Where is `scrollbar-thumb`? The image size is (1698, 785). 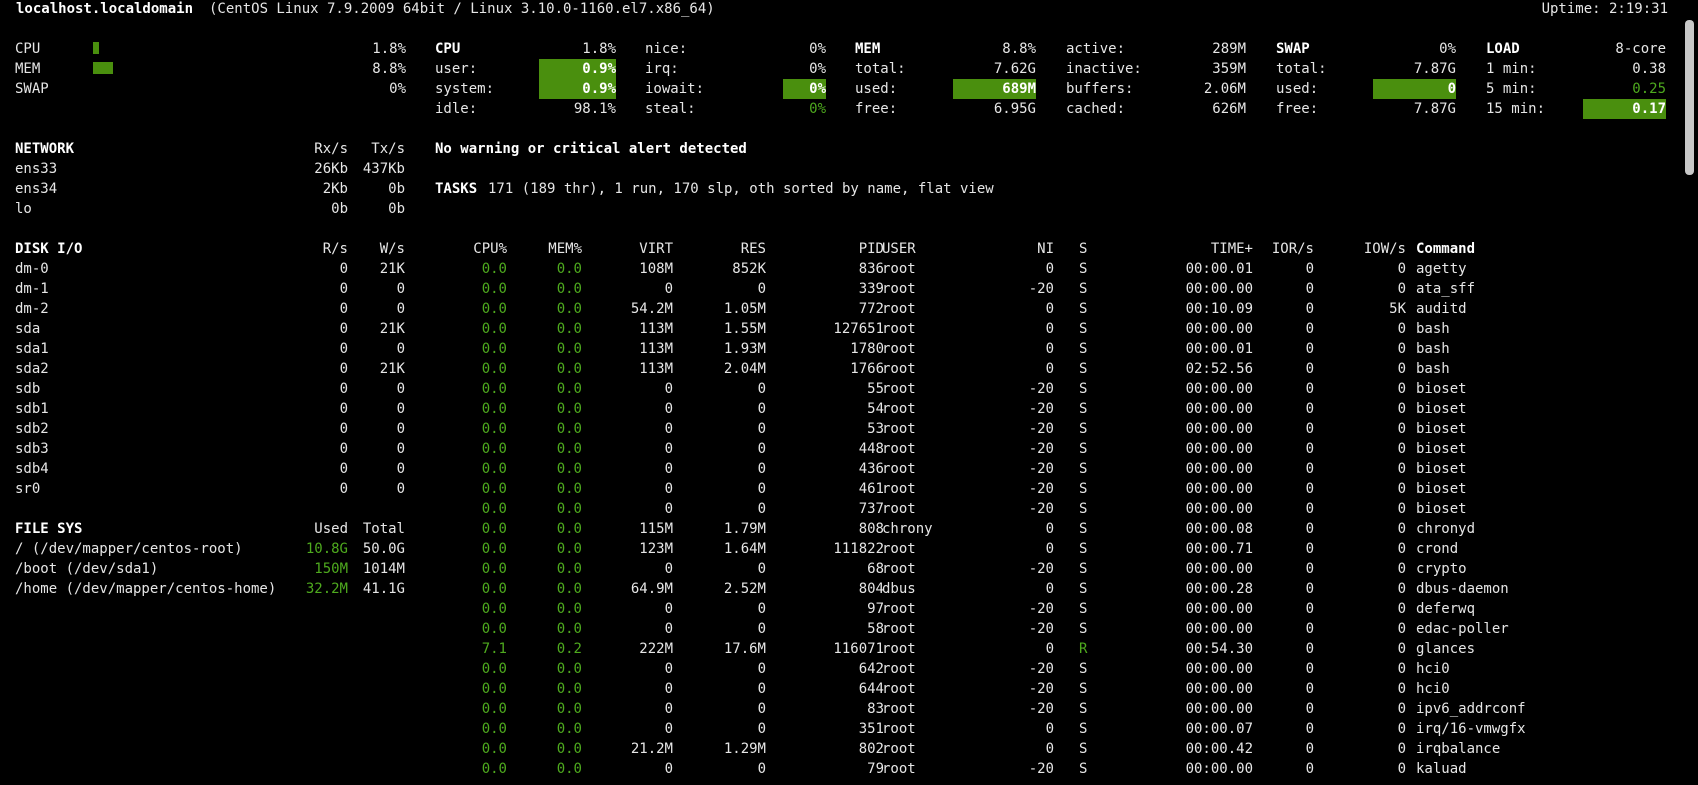 scrollbar-thumb is located at coordinates (1689, 97).